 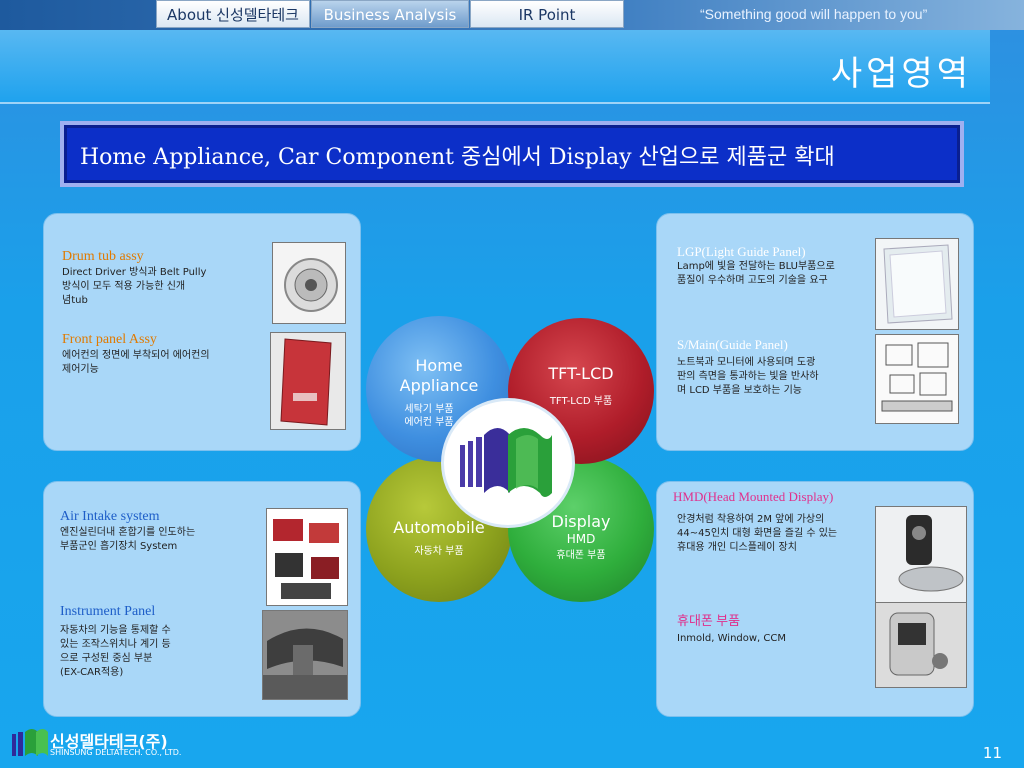 I want to click on desc-line: 방식이 모두 적용 가능한 신개, so click(x=124, y=286).